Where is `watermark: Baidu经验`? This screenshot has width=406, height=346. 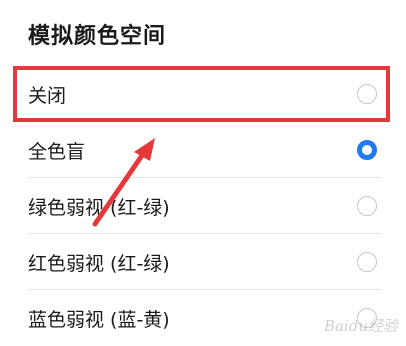 watermark: Baidu经验 is located at coordinates (360, 326).